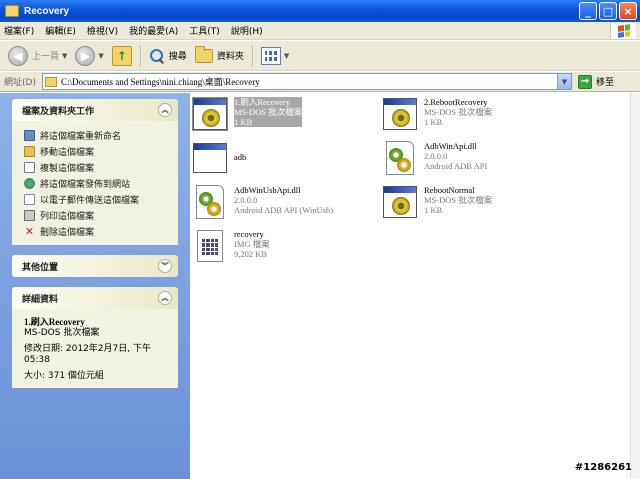 The width and height of the screenshot is (640, 479). Describe the element at coordinates (165, 266) in the screenshot. I see `chevron-down-icon: ︾` at that location.